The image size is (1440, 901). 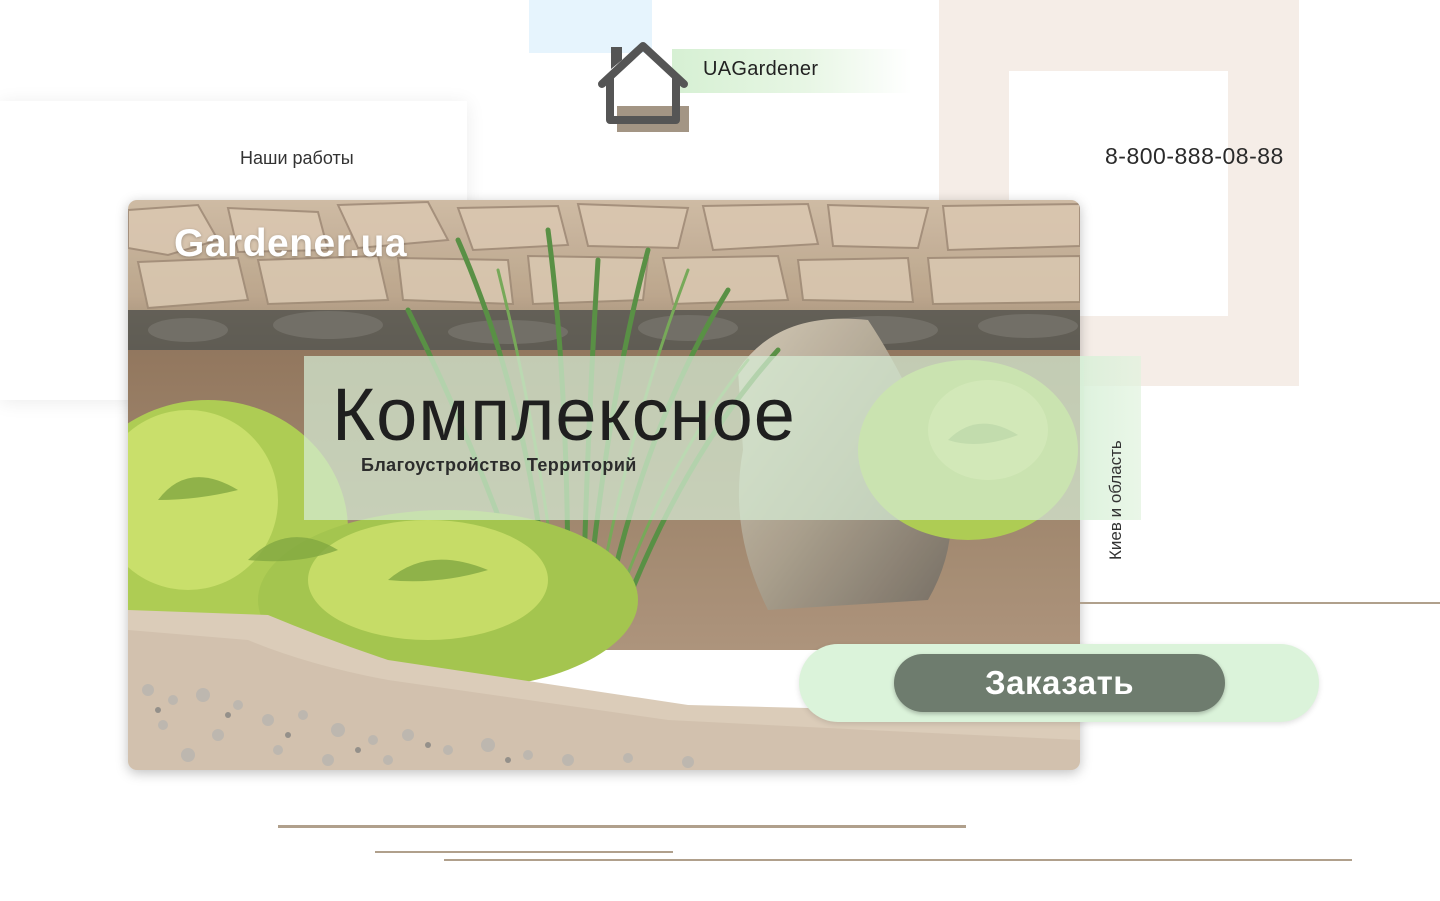 What do you see at coordinates (564, 414) in the screenshot?
I see `hero-title: Комплексное` at bounding box center [564, 414].